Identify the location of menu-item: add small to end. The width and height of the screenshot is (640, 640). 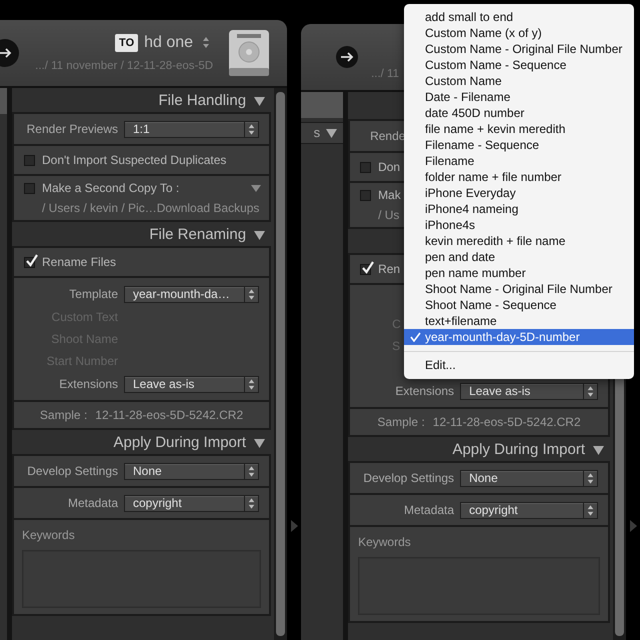
(519, 17).